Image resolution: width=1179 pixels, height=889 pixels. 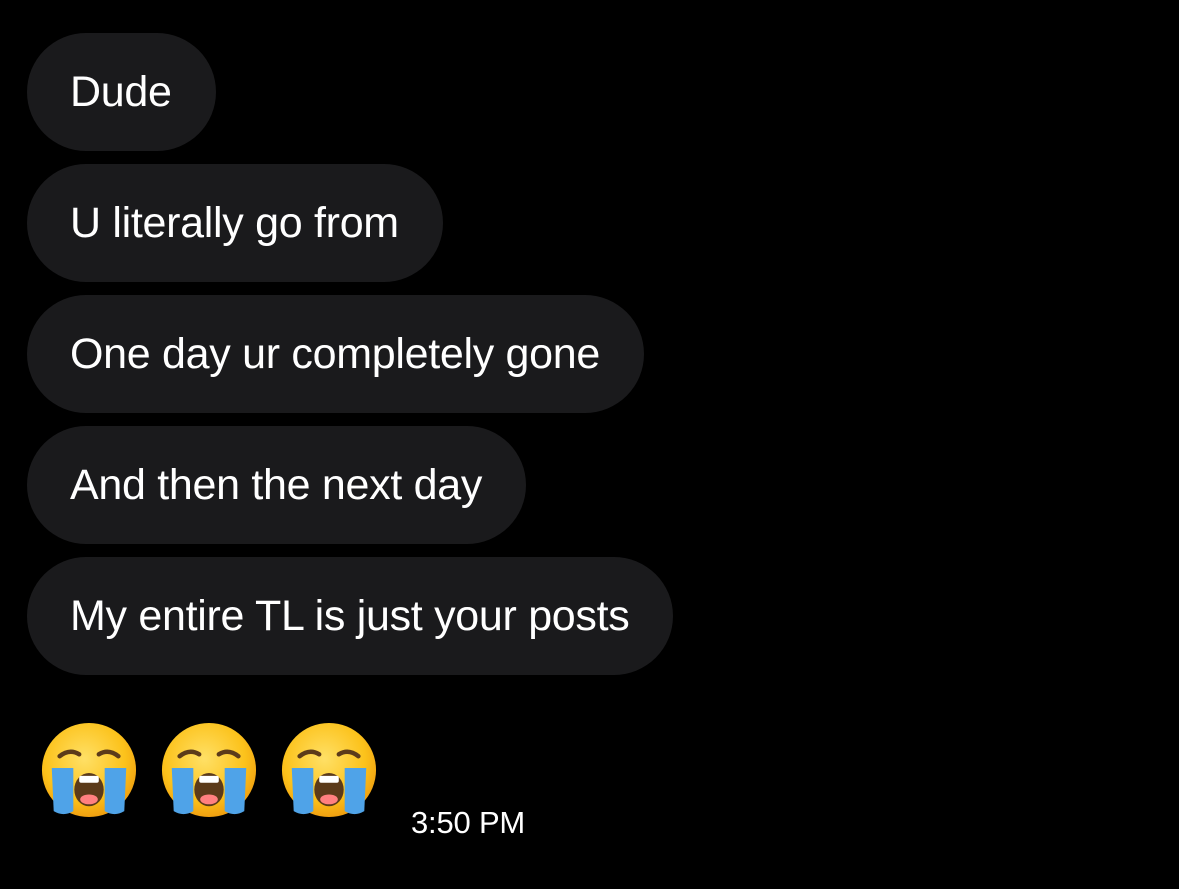 I want to click on message-bubble: U literally go from, so click(x=235, y=223).